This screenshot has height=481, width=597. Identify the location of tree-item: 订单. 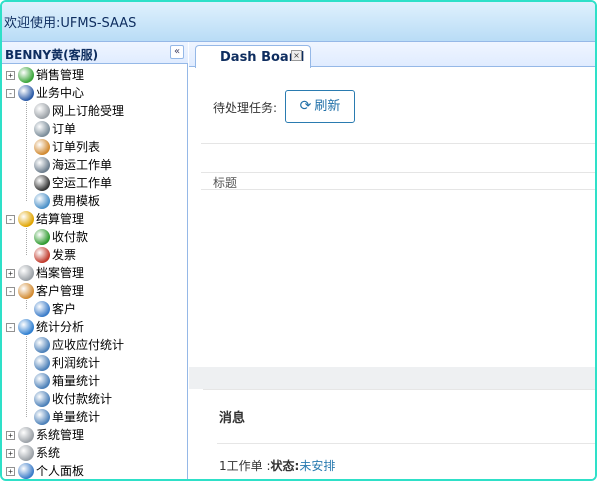
(95, 129).